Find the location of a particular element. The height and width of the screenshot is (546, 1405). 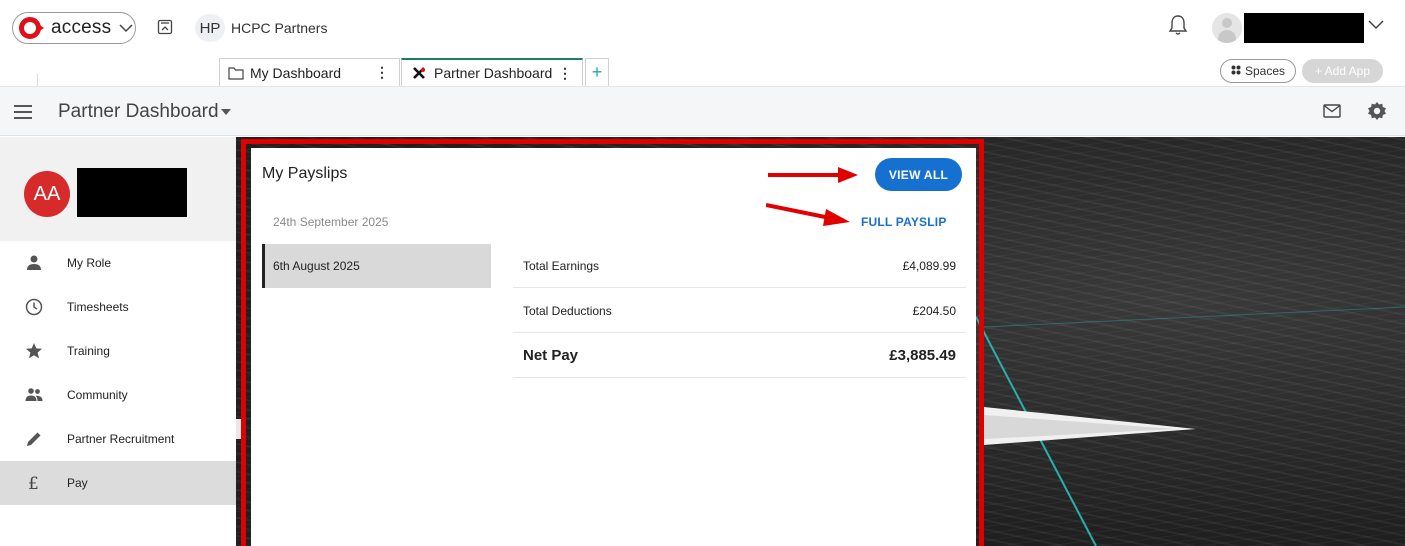

view-all-button: VIEW ALL is located at coordinates (918, 174).